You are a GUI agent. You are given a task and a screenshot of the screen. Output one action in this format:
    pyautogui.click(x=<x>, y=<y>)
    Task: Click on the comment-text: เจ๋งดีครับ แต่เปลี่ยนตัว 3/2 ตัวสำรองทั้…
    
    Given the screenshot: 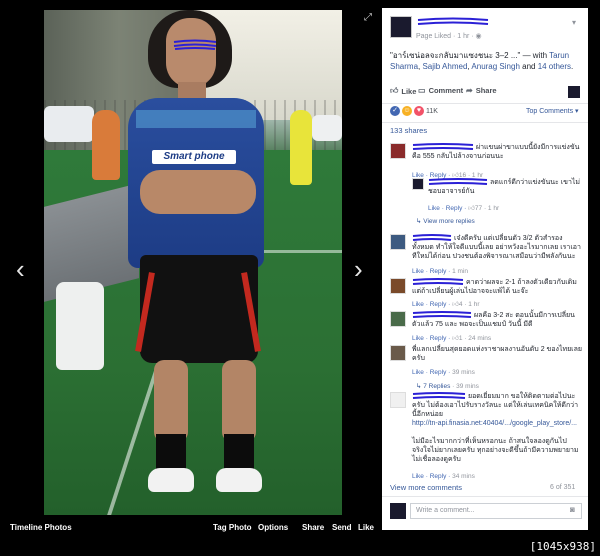 What is the action you would take?
    pyautogui.click(x=496, y=247)
    